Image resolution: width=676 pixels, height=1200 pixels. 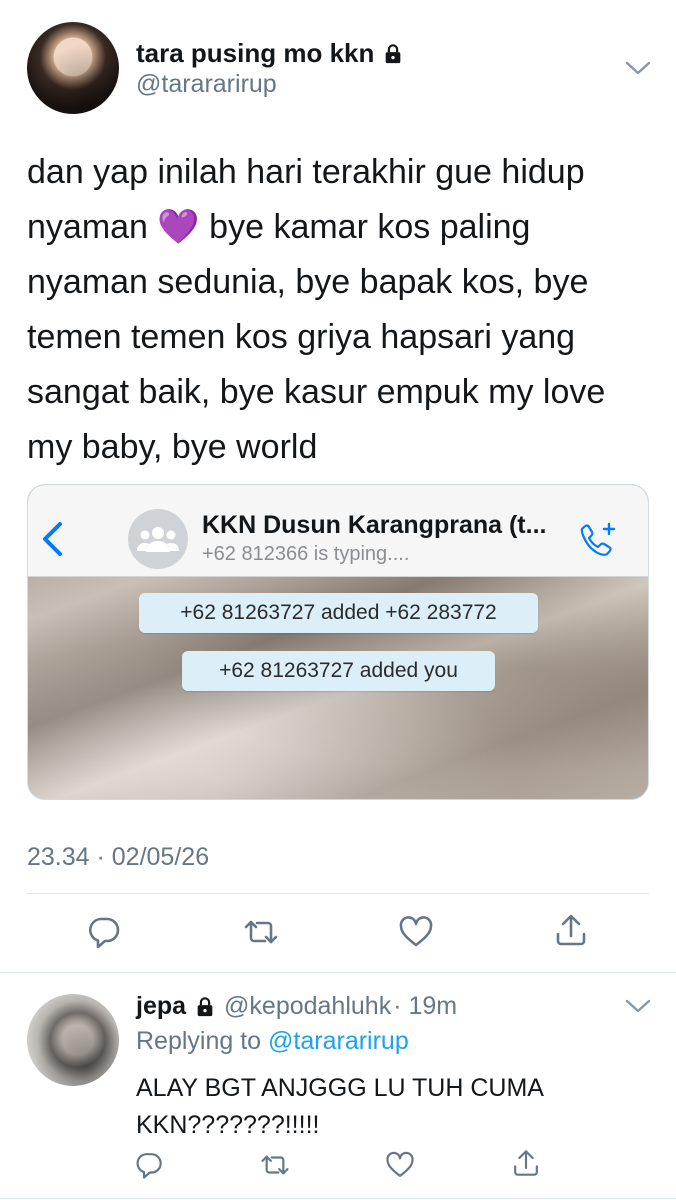 I want to click on reply-time: · 19m, so click(x=425, y=1006).